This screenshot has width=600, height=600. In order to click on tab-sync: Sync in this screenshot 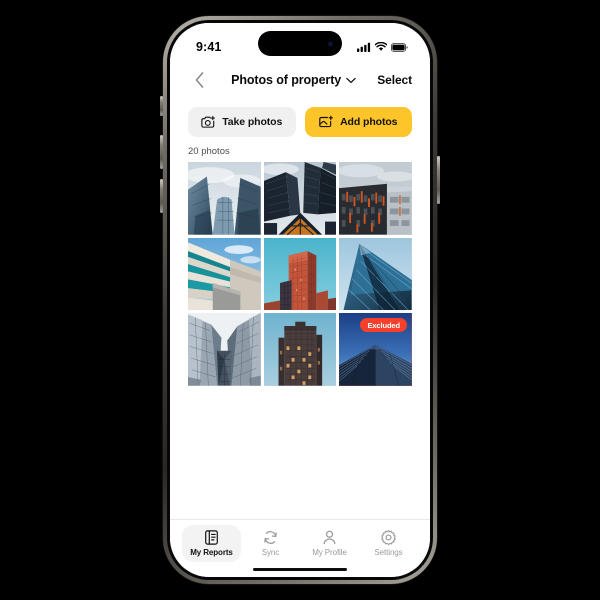, I will do `click(270, 543)`.